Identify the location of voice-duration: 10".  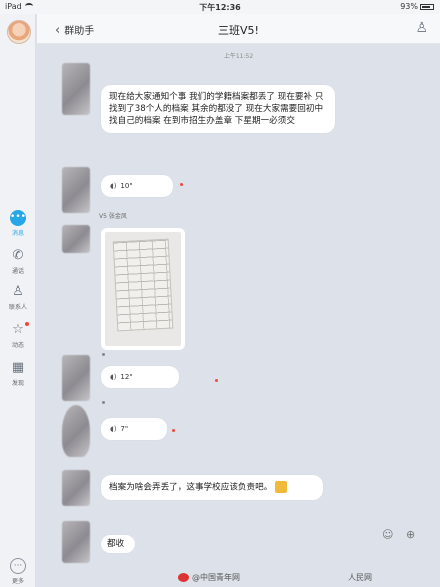
(126, 186).